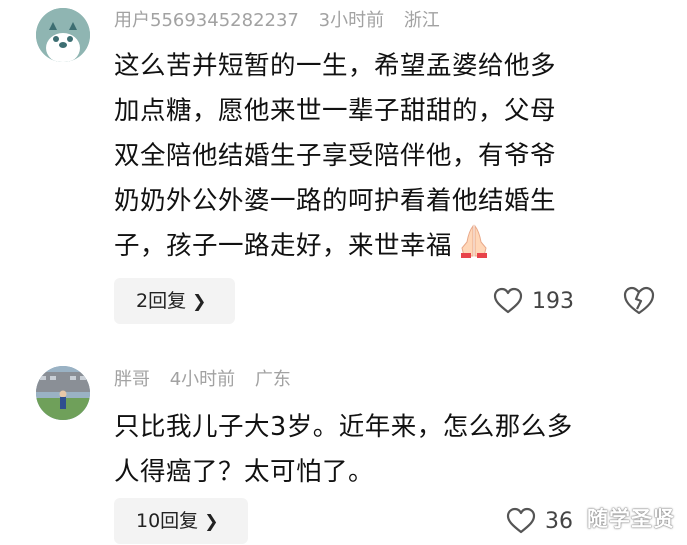 The height and width of the screenshot is (545, 687). I want to click on comment-meta: 胖哥 4小时前 广东, so click(209, 380).